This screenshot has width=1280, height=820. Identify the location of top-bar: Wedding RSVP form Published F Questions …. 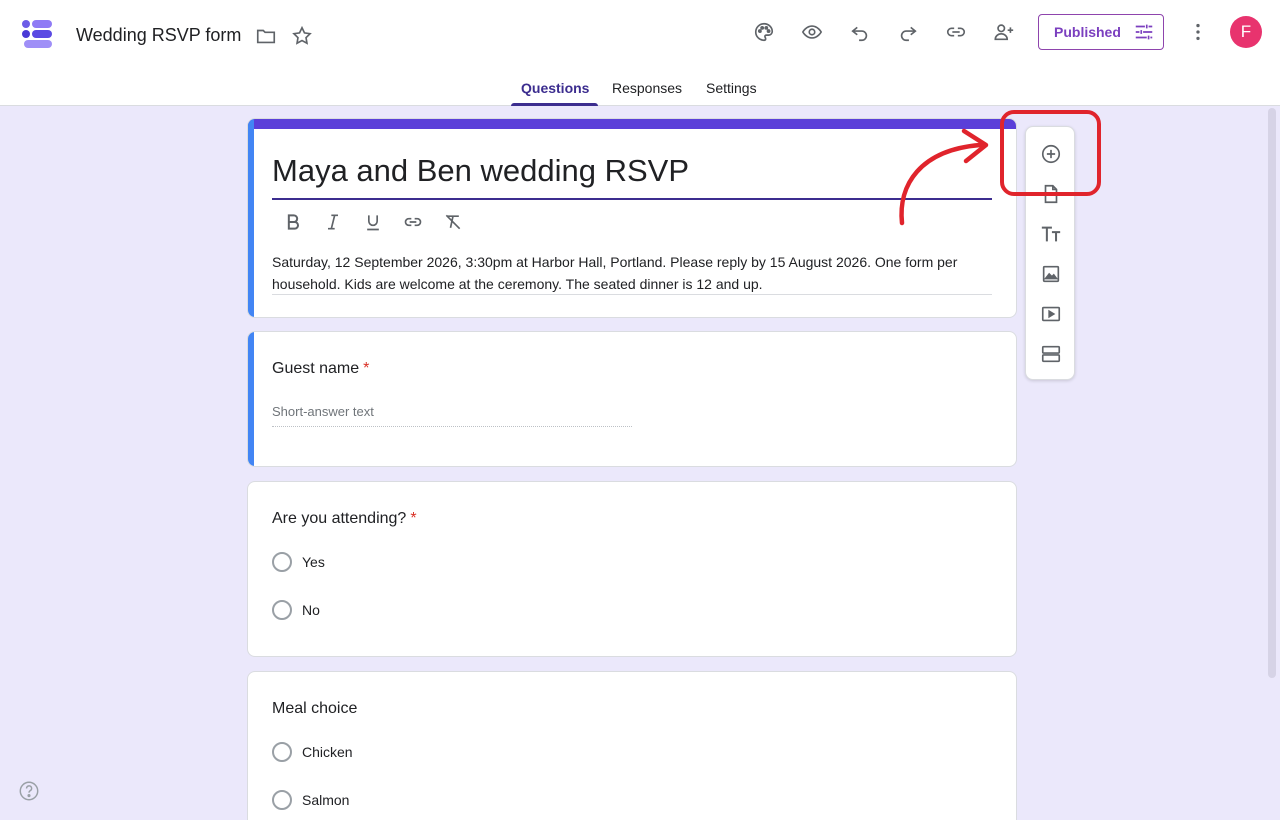
(640, 53).